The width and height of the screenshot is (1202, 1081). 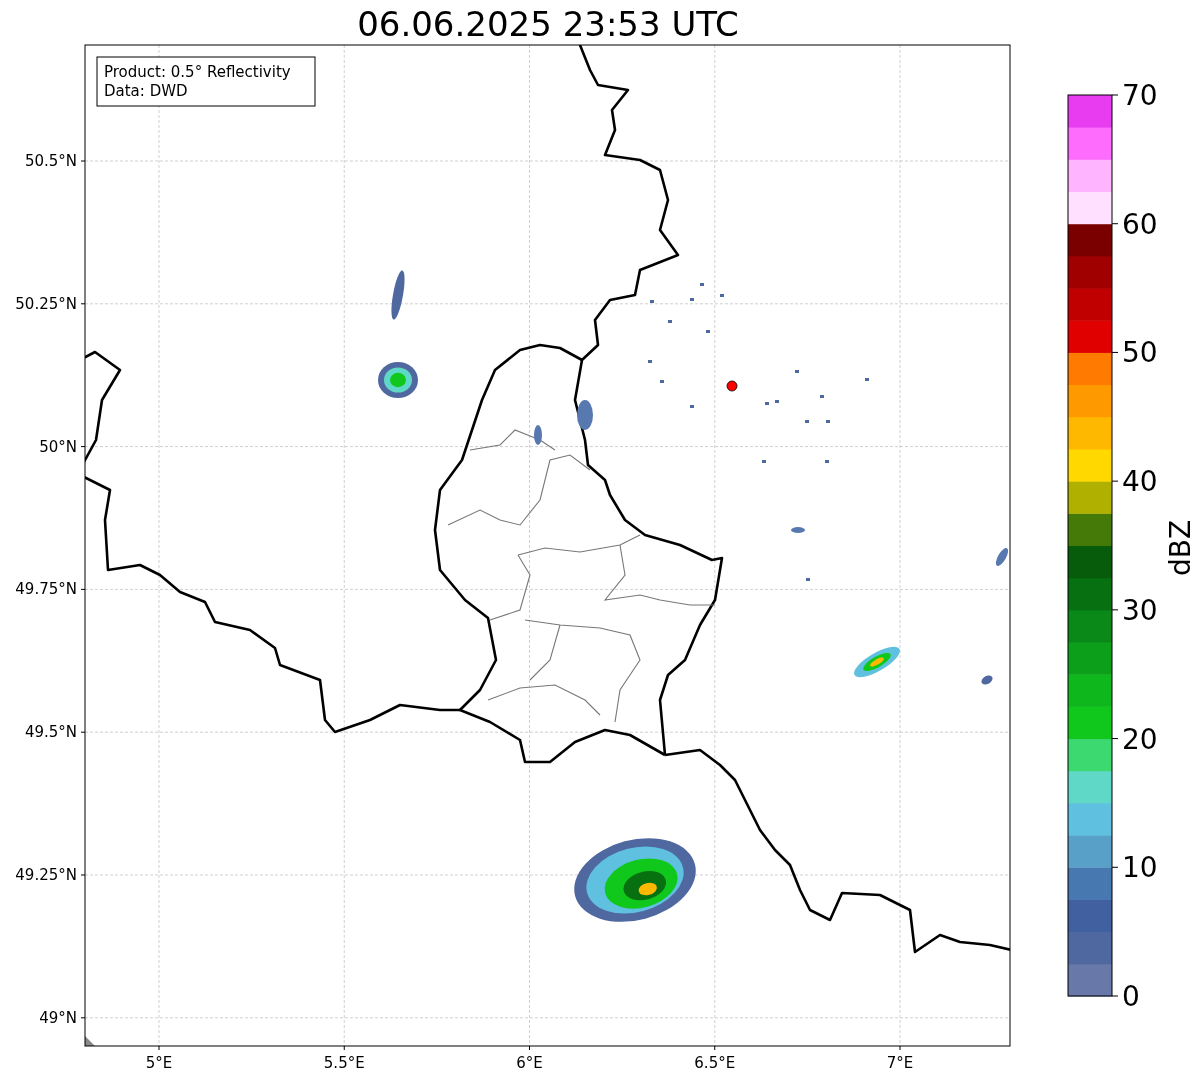 What do you see at coordinates (1140, 610) in the screenshot?
I see `colorbar-tick-label: 30` at bounding box center [1140, 610].